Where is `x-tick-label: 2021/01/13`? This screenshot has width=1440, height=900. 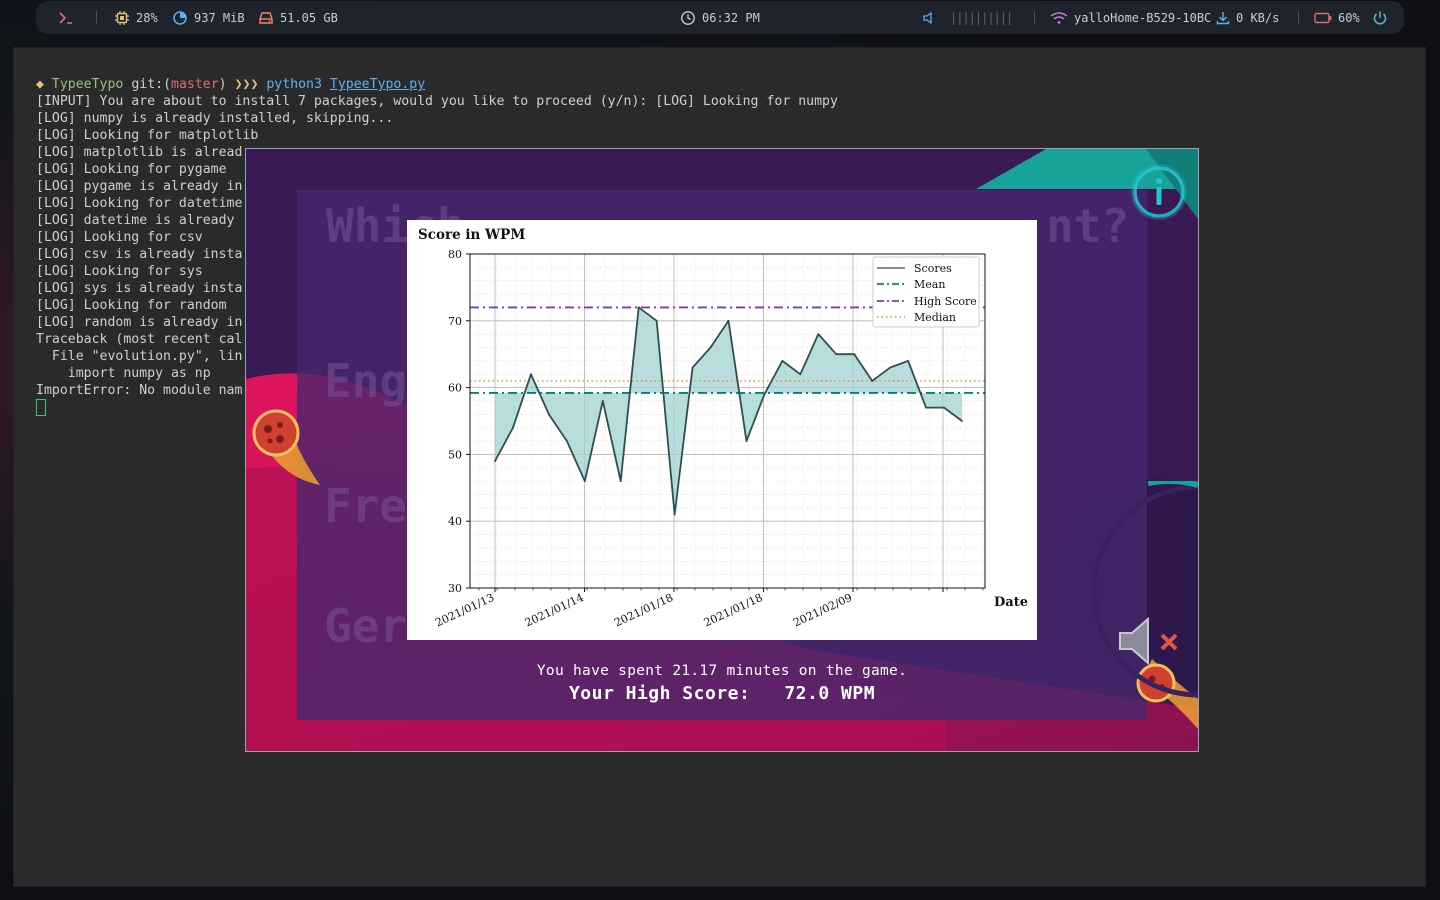
x-tick-label: 2021/01/13 is located at coordinates (464, 610).